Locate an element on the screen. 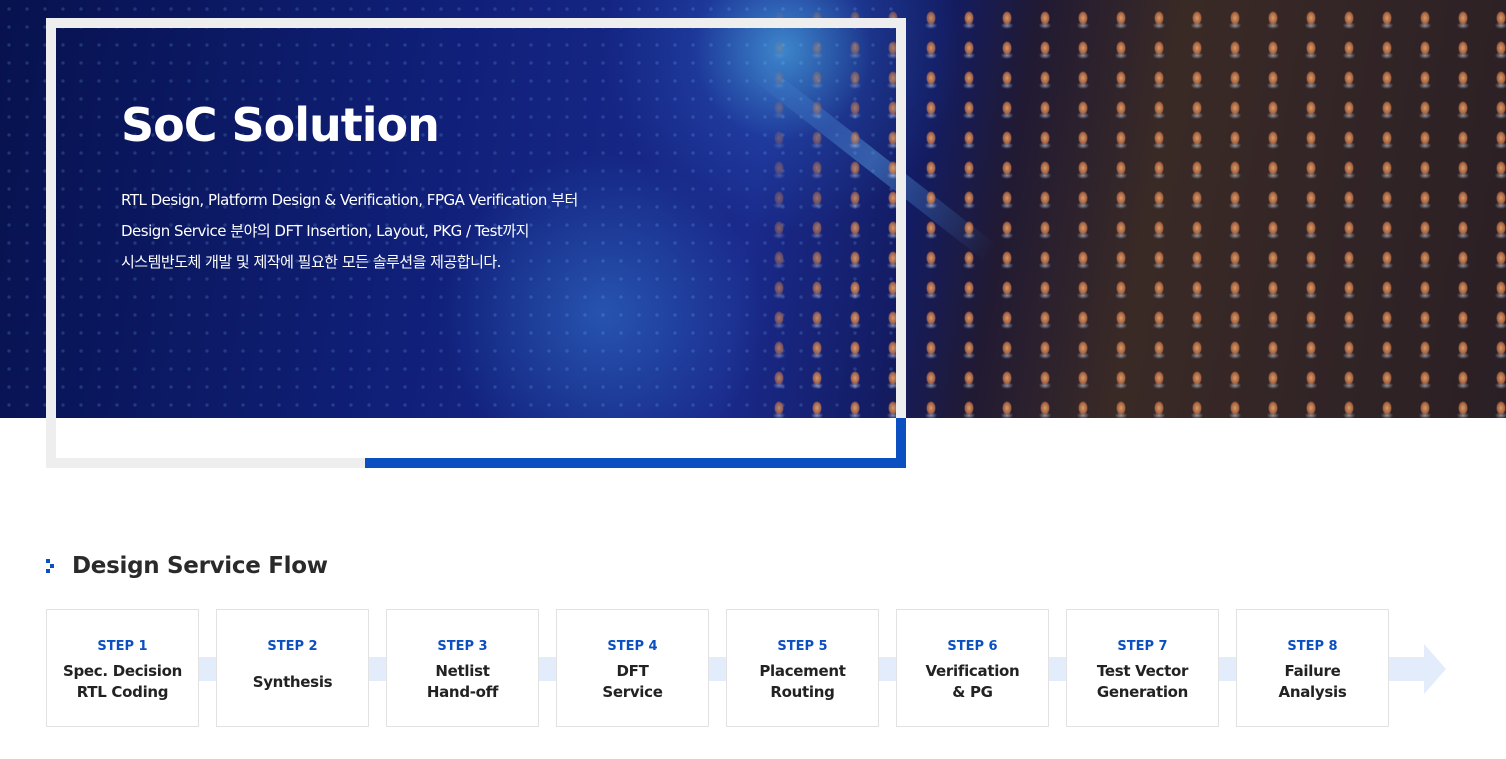 The width and height of the screenshot is (1506, 759). flow-step-4: STEP 4 DFT Service is located at coordinates (632, 668).